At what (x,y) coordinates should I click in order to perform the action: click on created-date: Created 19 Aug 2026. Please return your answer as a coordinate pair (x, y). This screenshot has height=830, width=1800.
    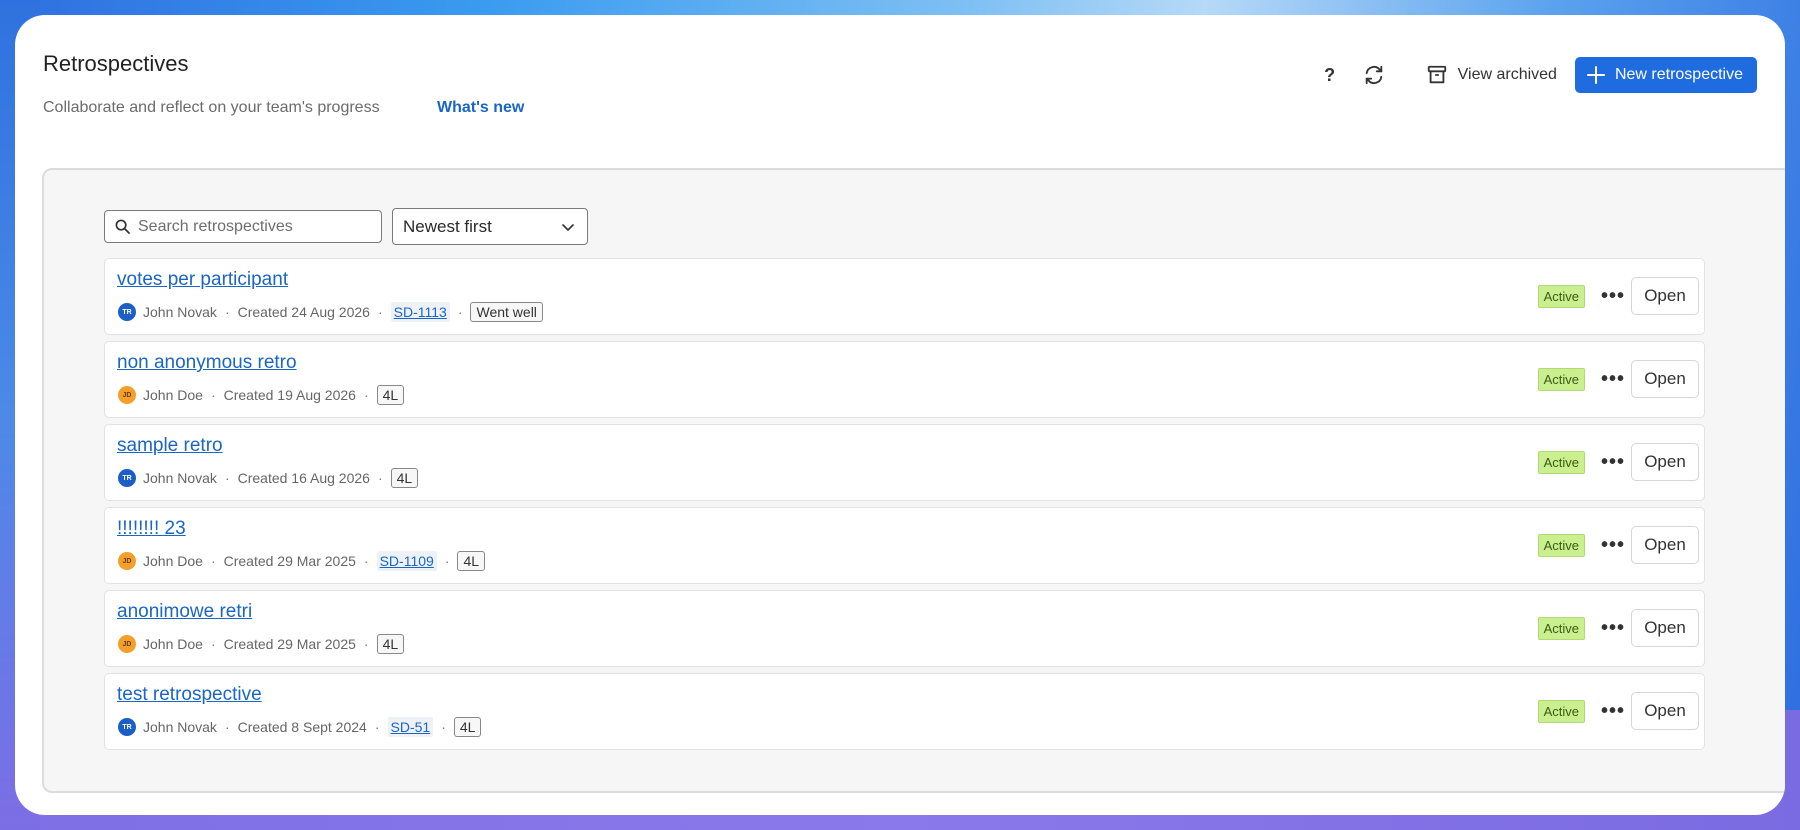
    Looking at the image, I should click on (289, 395).